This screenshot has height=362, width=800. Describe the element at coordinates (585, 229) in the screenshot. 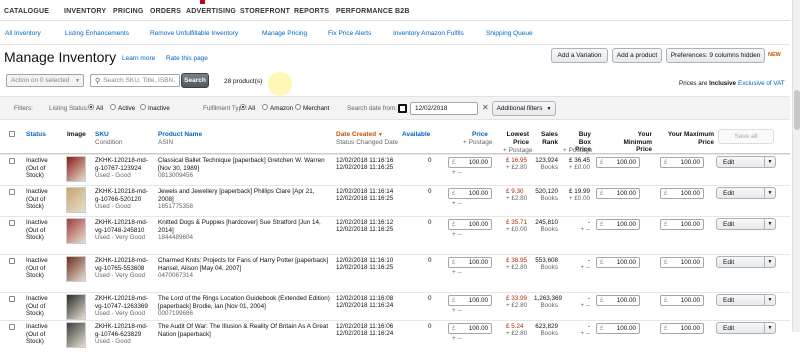

I see `row-buy-box-postage: + --` at that location.